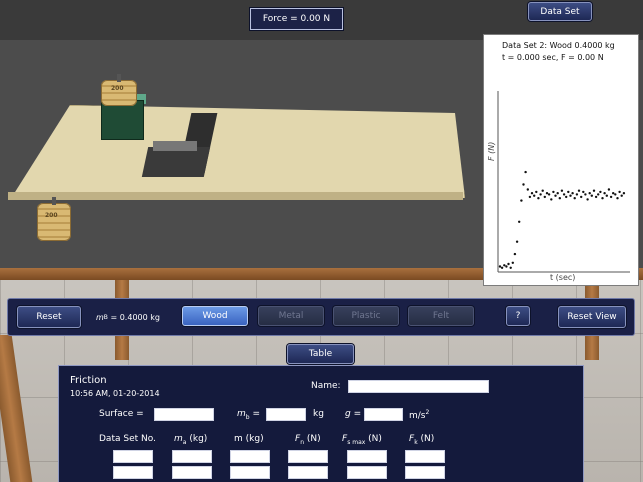 The height and width of the screenshot is (482, 643). Describe the element at coordinates (178, 439) in the screenshot. I see `col-ma-symbol: m` at that location.